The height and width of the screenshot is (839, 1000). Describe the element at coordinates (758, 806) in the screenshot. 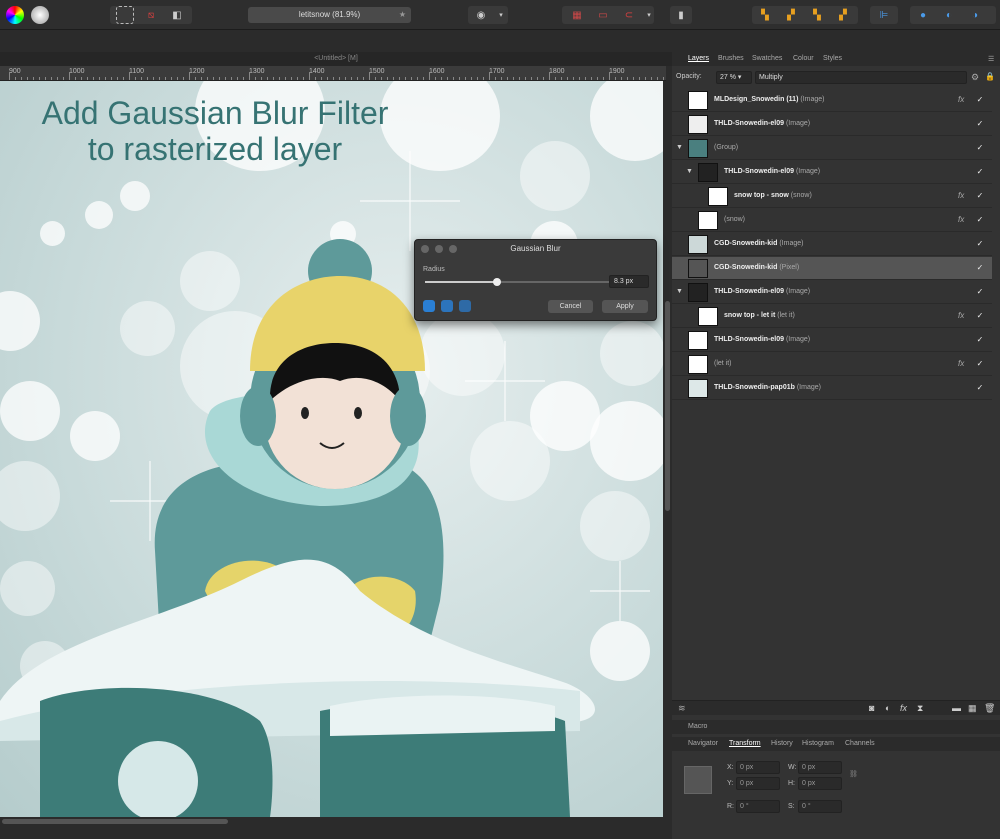

I see `r-field: 0 °` at that location.